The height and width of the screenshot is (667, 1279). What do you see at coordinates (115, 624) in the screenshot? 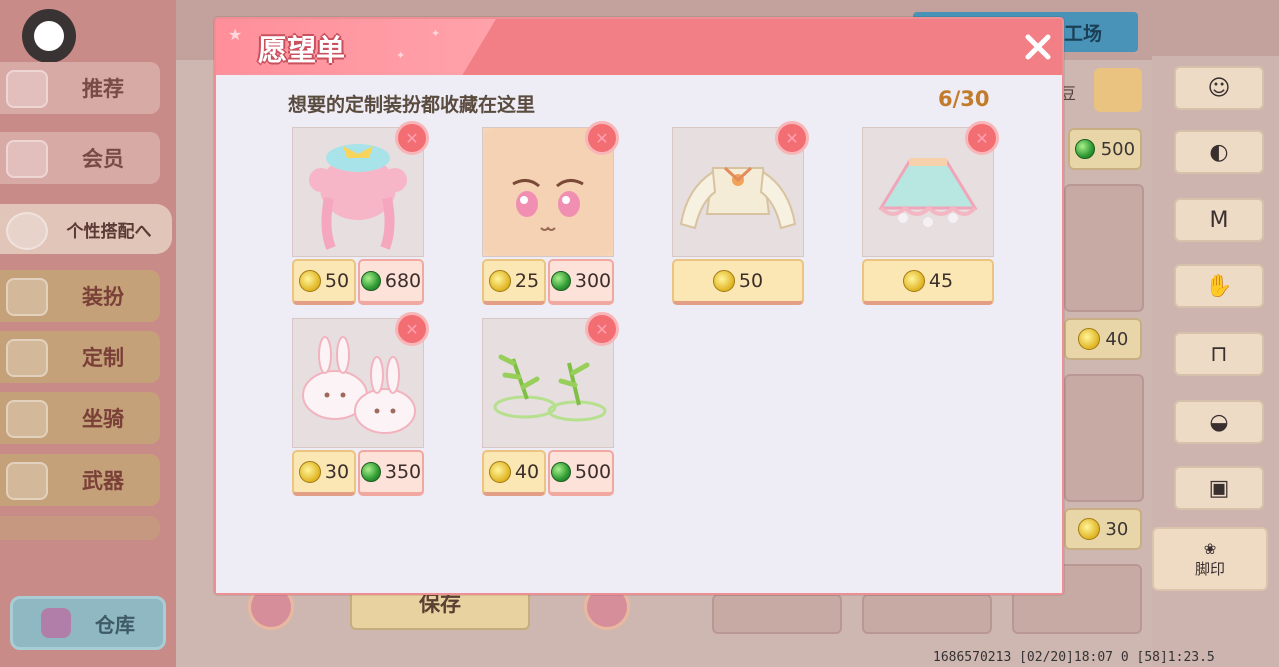
I see `warehouse-label: 仓库` at bounding box center [115, 624].